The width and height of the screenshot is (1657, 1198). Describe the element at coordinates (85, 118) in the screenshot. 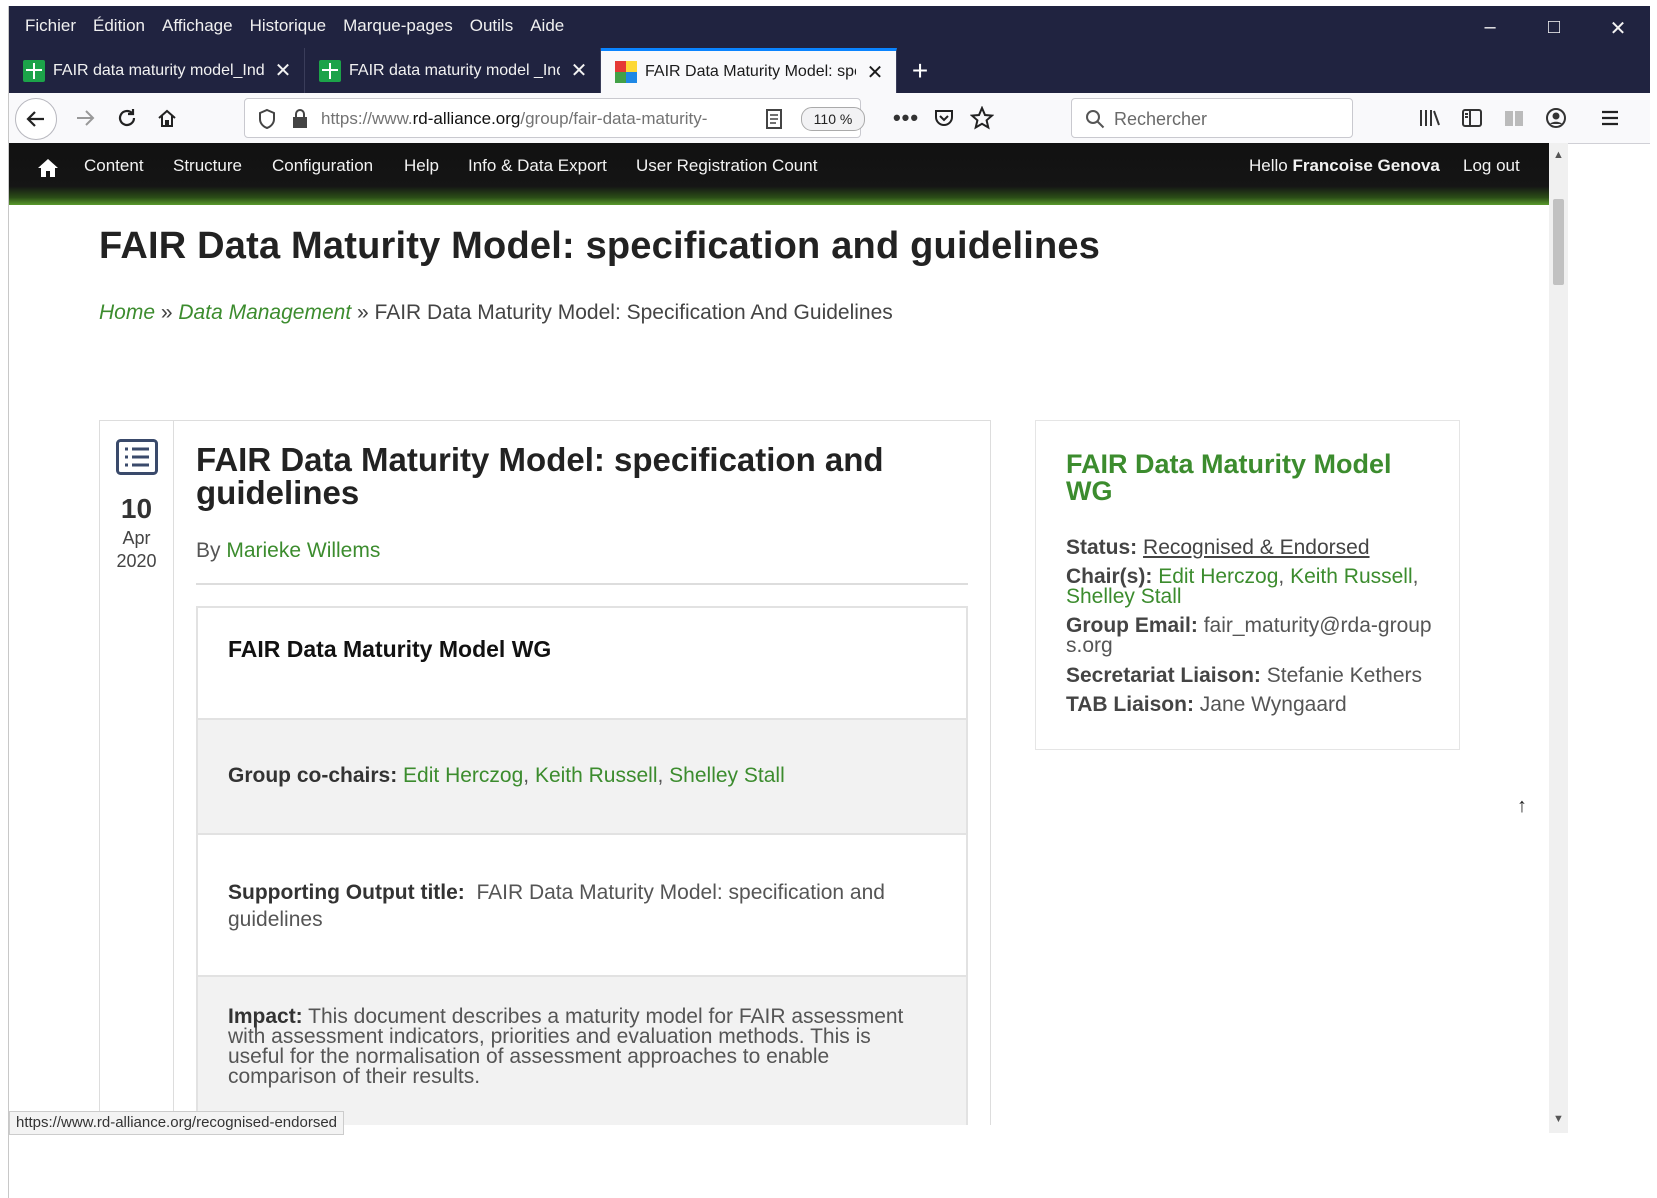

I see `forward-button` at that location.